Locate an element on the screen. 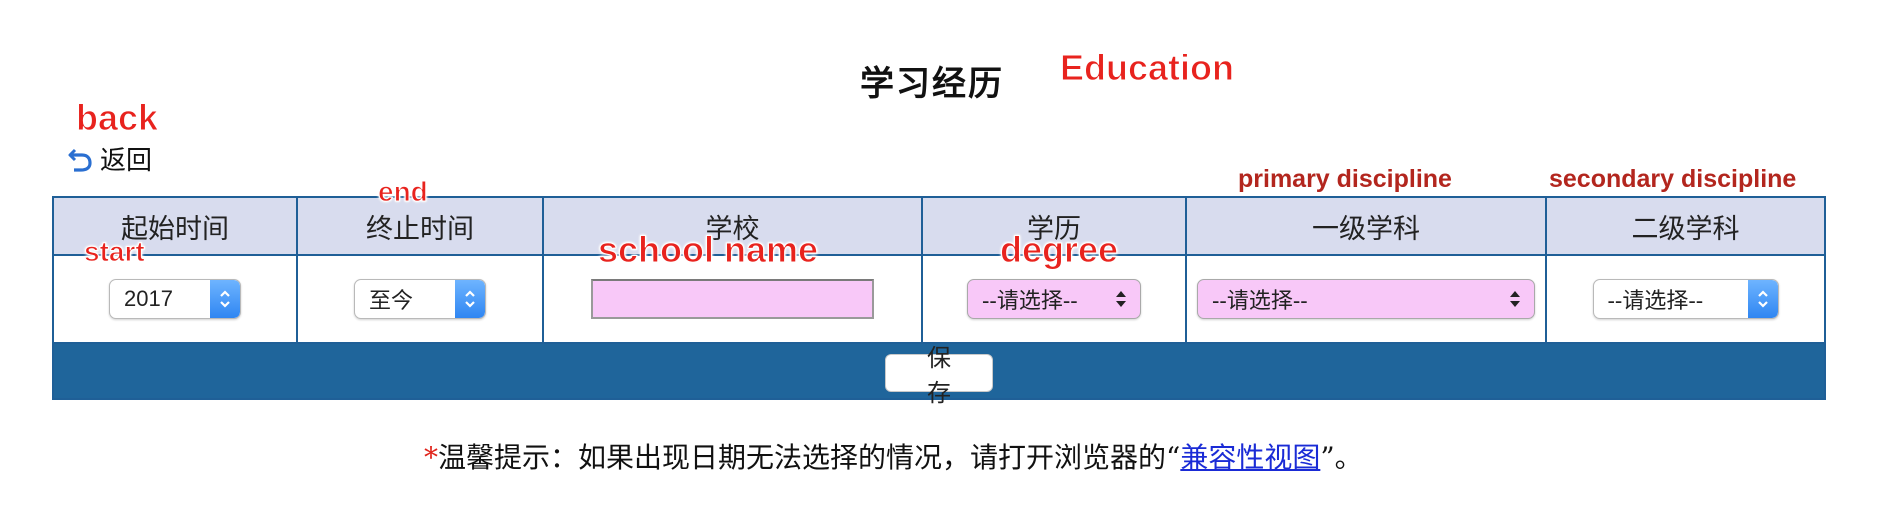 This screenshot has height=513, width=1879. column-header-primary-discipline: 一级学科 is located at coordinates (1366, 226).